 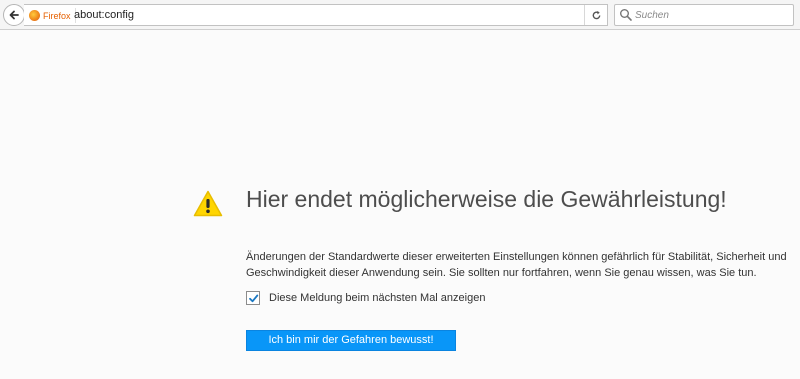 I want to click on search-icon, so click(x=626, y=15).